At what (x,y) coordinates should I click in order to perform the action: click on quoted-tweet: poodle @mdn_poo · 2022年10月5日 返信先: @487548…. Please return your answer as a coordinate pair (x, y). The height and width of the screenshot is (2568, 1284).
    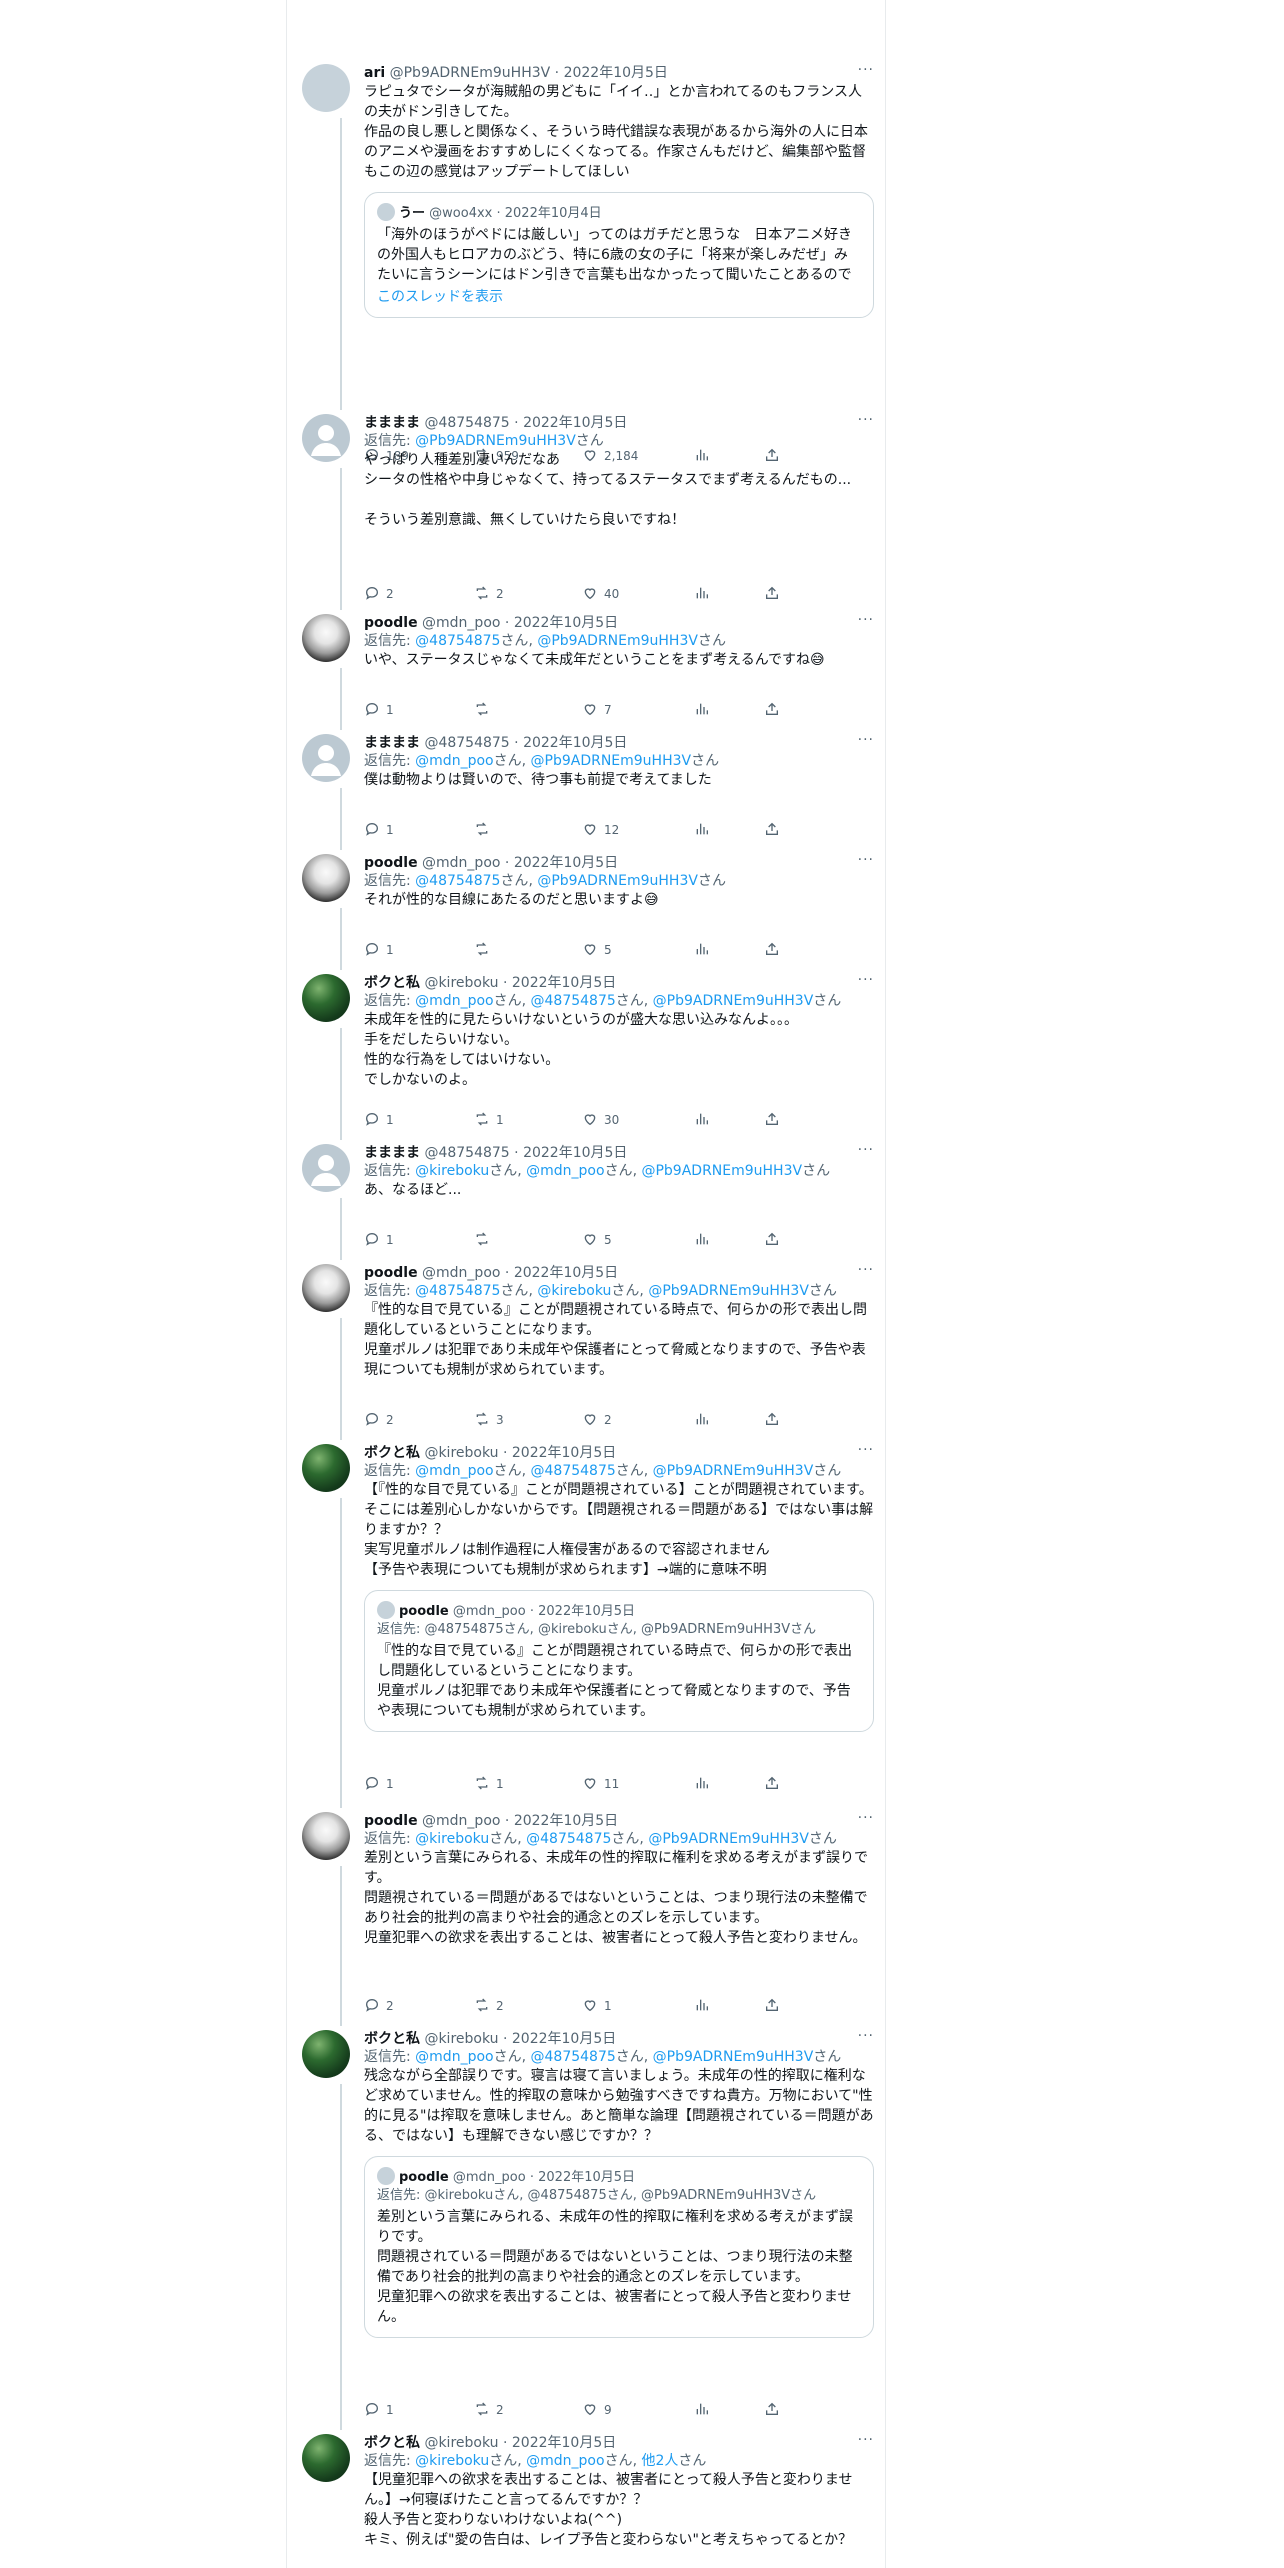
    Looking at the image, I should click on (619, 1661).